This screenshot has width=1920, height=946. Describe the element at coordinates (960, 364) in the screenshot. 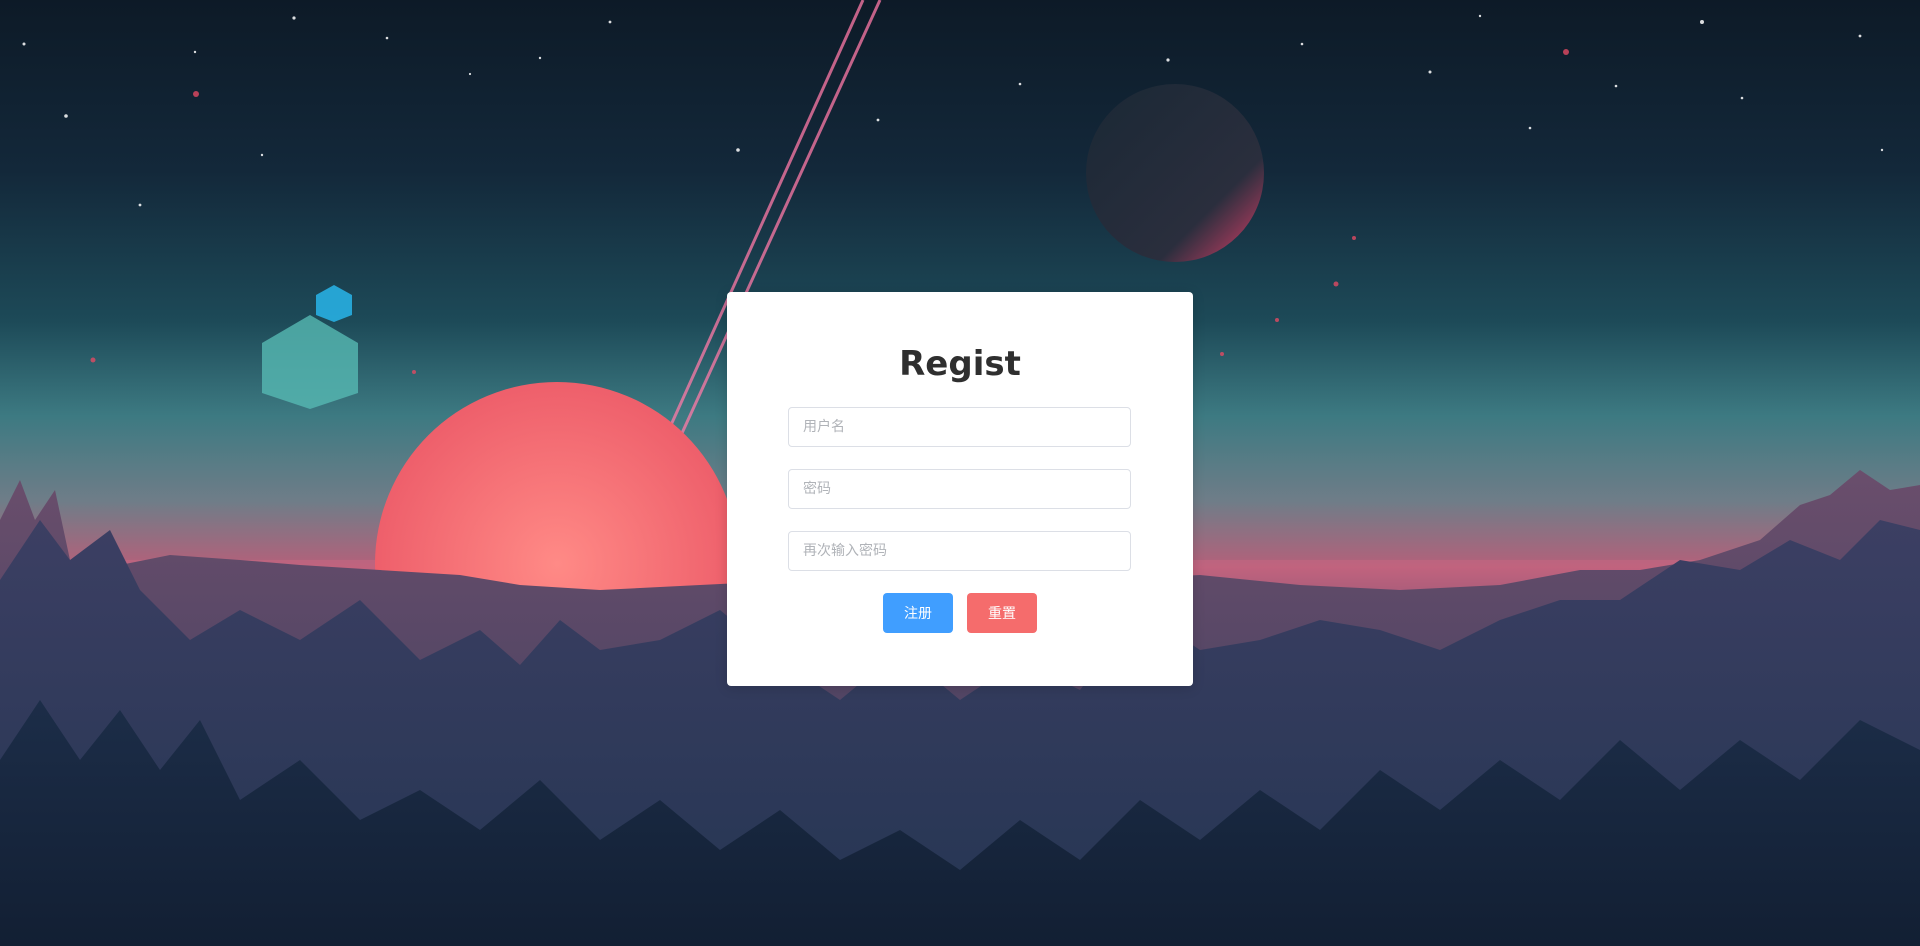

I see `register-title: Regist` at that location.